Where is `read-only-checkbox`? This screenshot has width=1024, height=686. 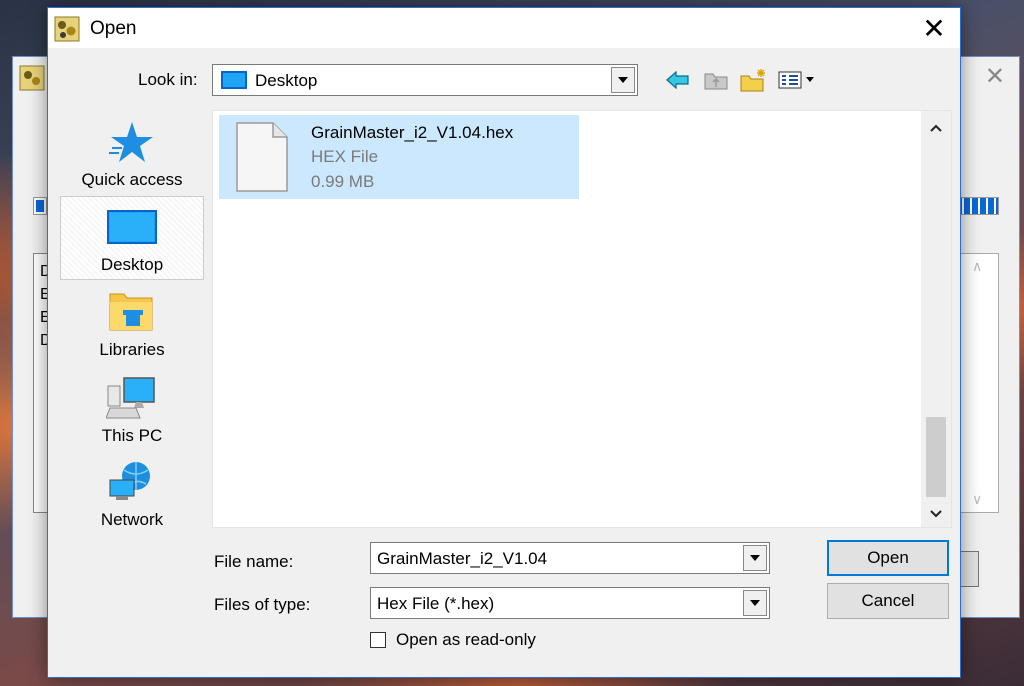 read-only-checkbox is located at coordinates (378, 640).